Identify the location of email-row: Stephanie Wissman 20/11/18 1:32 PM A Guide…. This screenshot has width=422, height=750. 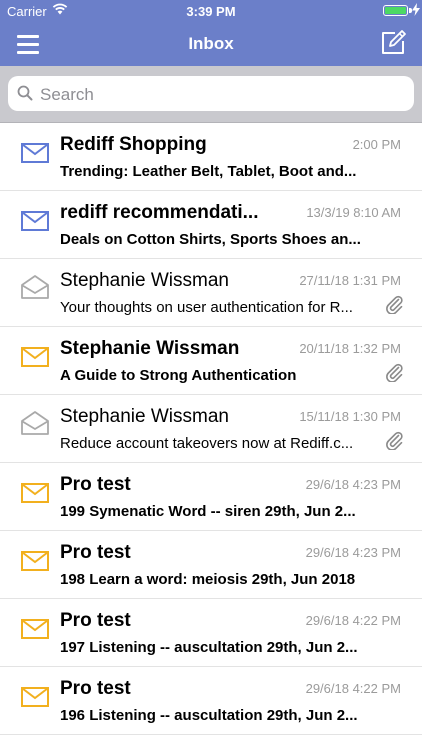
(211, 361).